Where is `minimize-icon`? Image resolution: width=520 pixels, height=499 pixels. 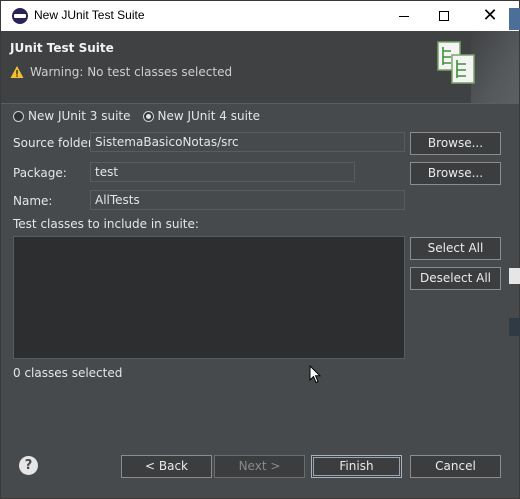 minimize-icon is located at coordinates (404, 16).